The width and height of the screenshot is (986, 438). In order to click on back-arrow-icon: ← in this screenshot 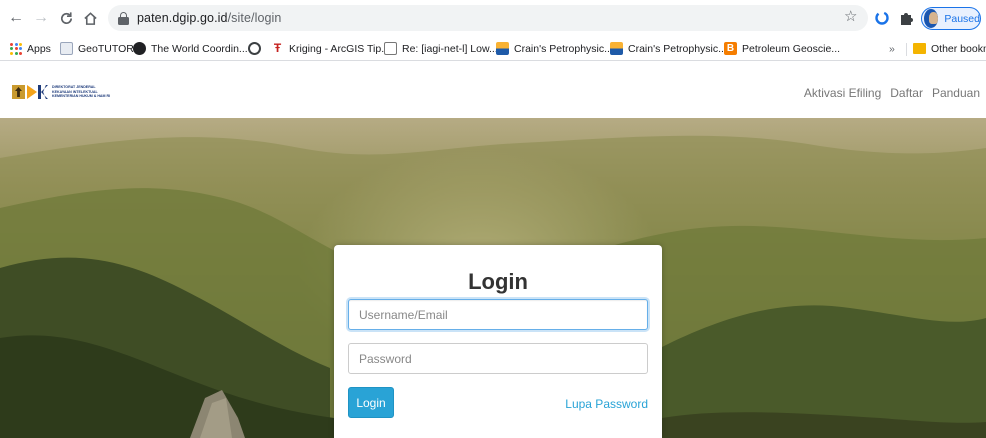, I will do `click(16, 18)`.